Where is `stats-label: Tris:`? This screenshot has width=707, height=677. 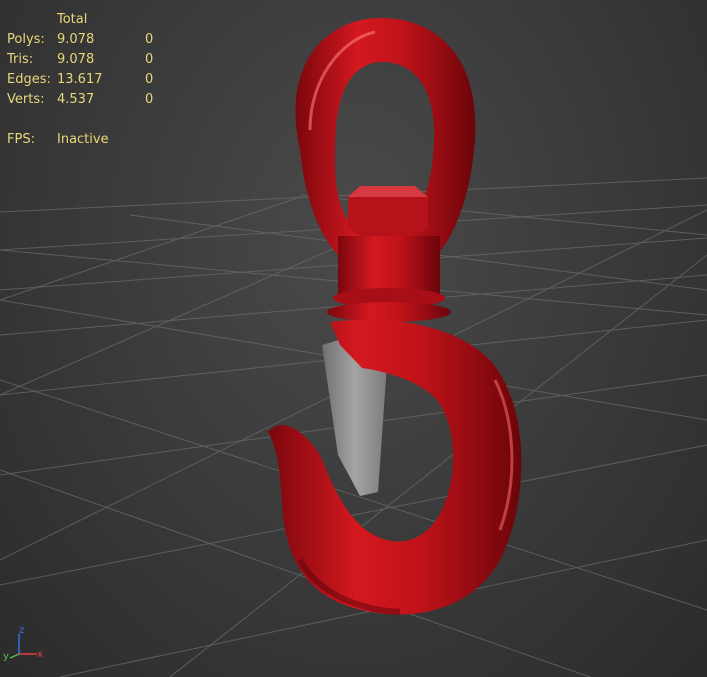 stats-label: Tris: is located at coordinates (20, 59).